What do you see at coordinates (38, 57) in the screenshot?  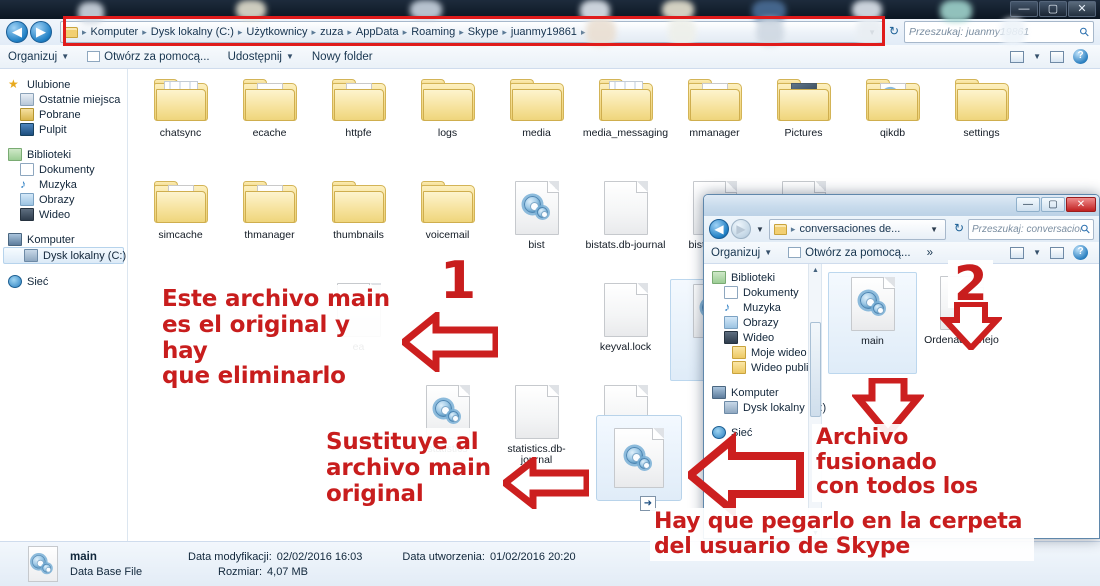 I see `organize-menu: Organizuj ▼` at bounding box center [38, 57].